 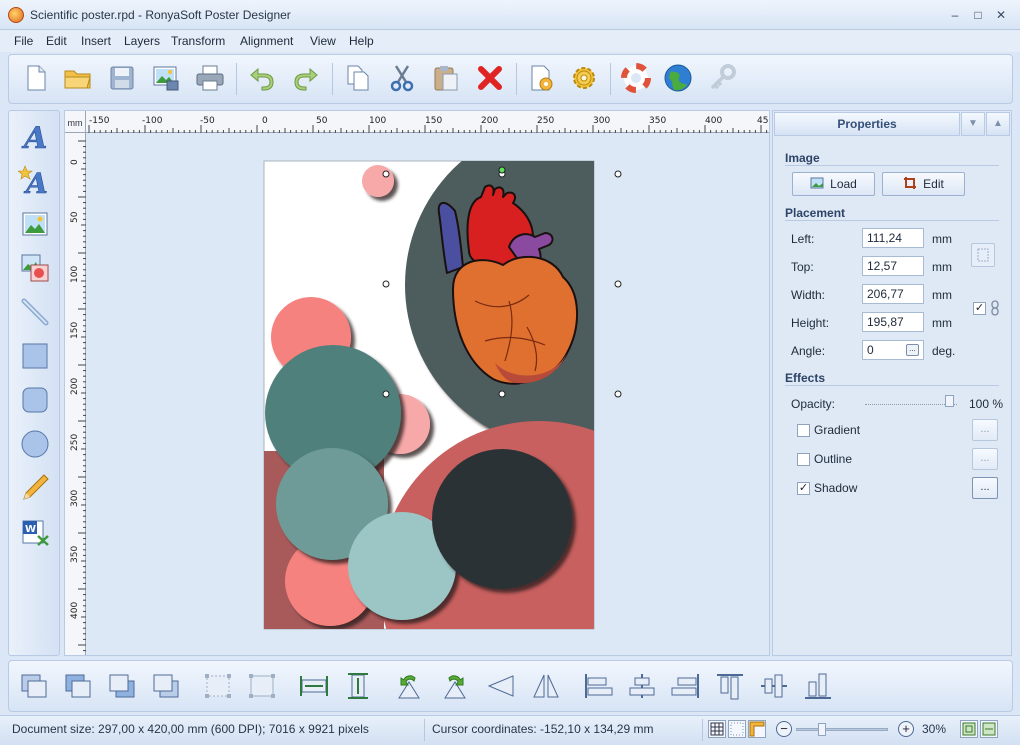 What do you see at coordinates (911, 402) in the screenshot?
I see `opacity-slider-track` at bounding box center [911, 402].